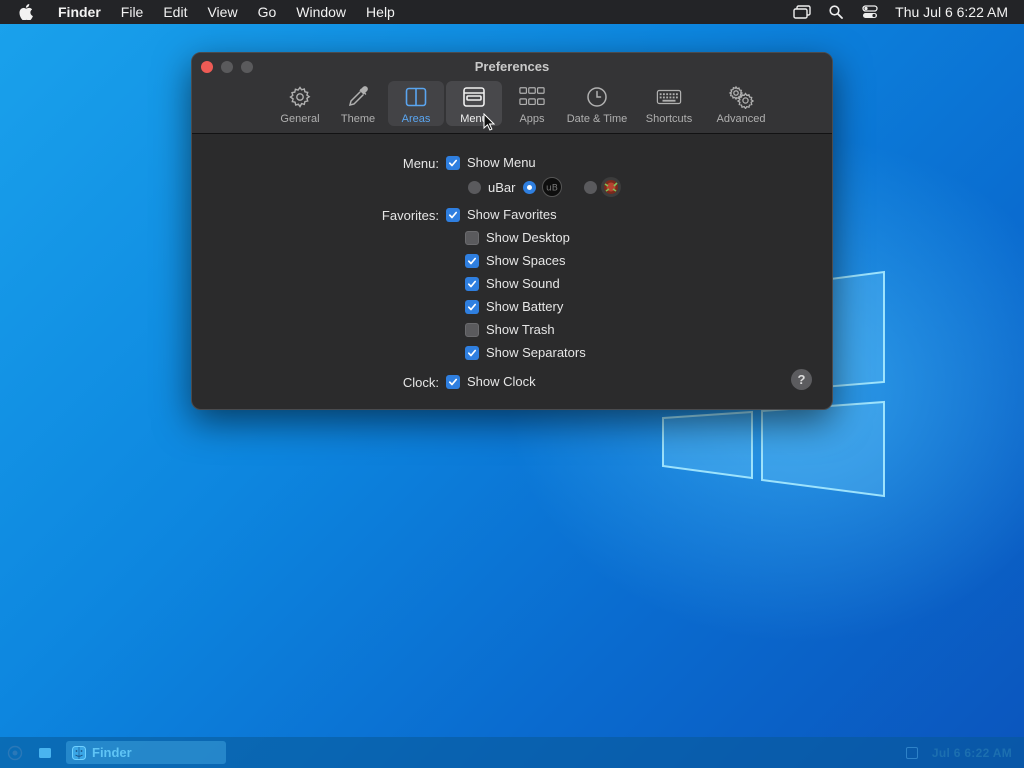 The height and width of the screenshot is (768, 1024). What do you see at coordinates (15, 752) in the screenshot?
I see `start-icon` at bounding box center [15, 752].